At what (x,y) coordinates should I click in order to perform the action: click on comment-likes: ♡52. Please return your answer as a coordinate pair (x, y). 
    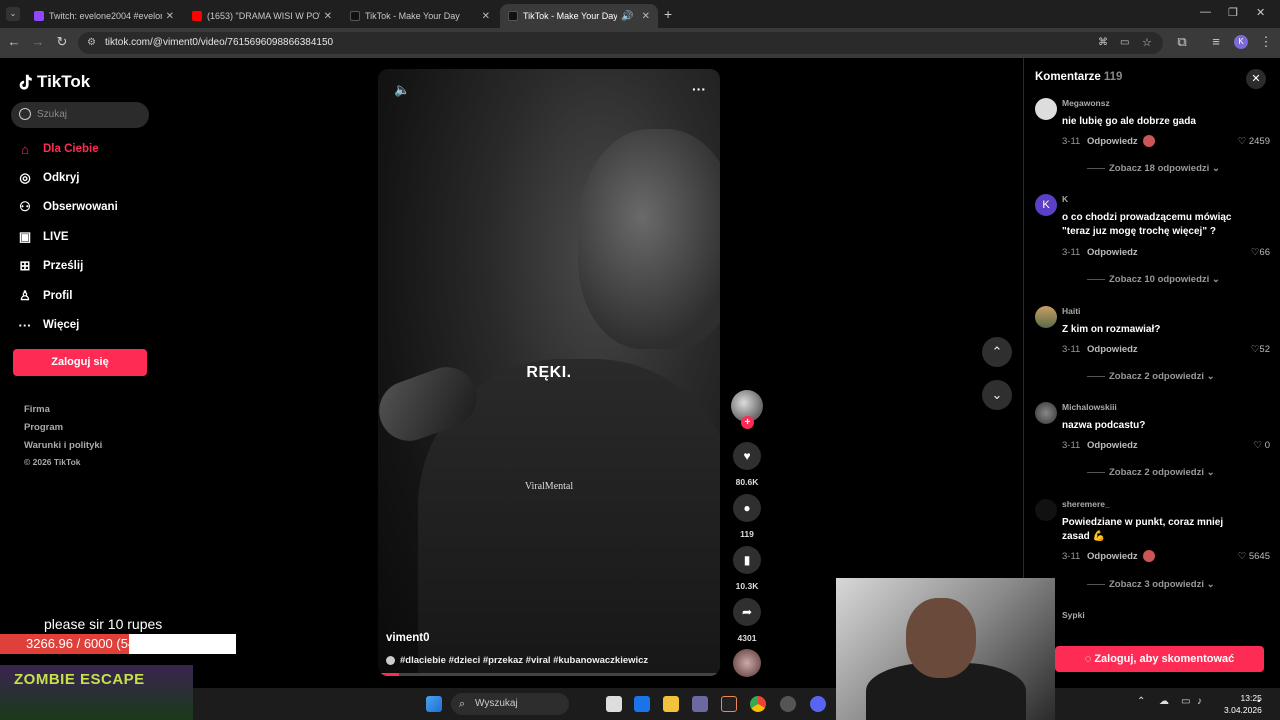
    Looking at the image, I should click on (1260, 349).